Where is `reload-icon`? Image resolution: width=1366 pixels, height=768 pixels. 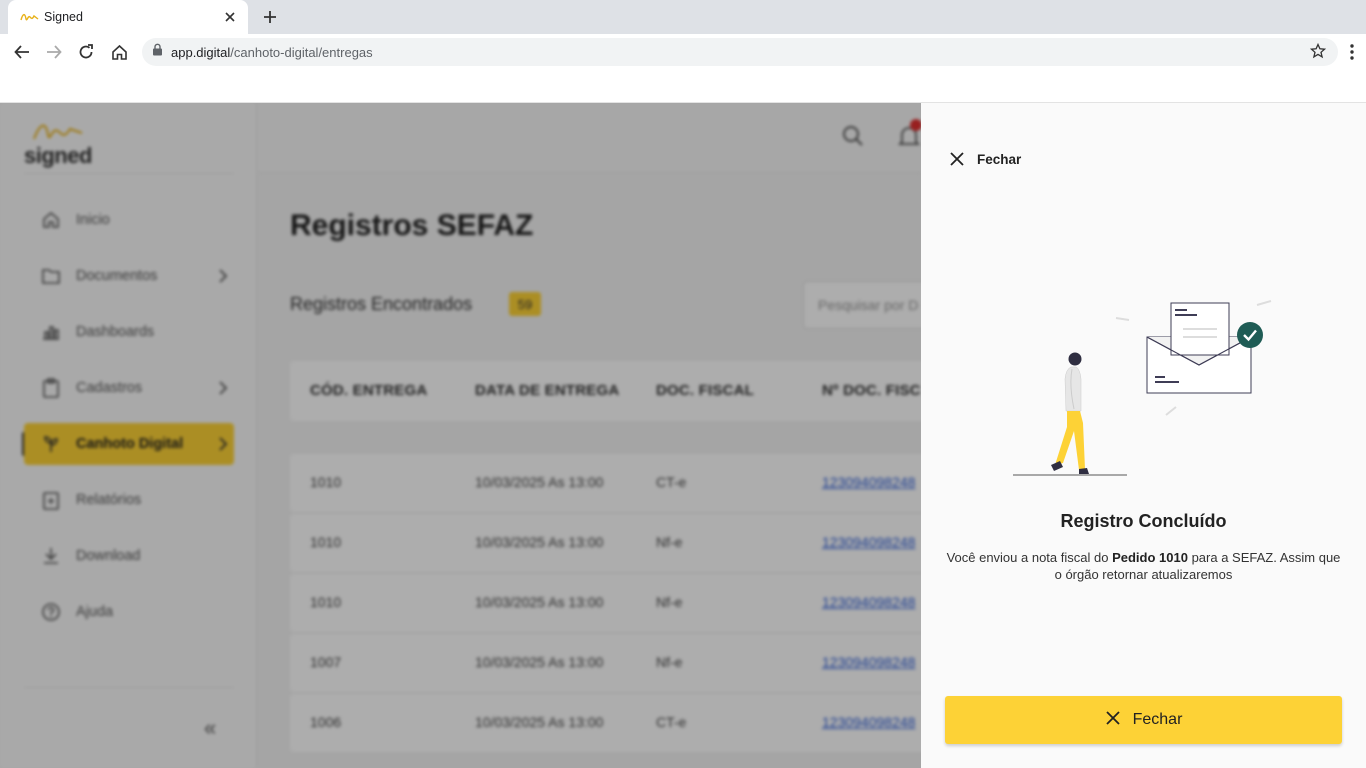
reload-icon is located at coordinates (86, 52).